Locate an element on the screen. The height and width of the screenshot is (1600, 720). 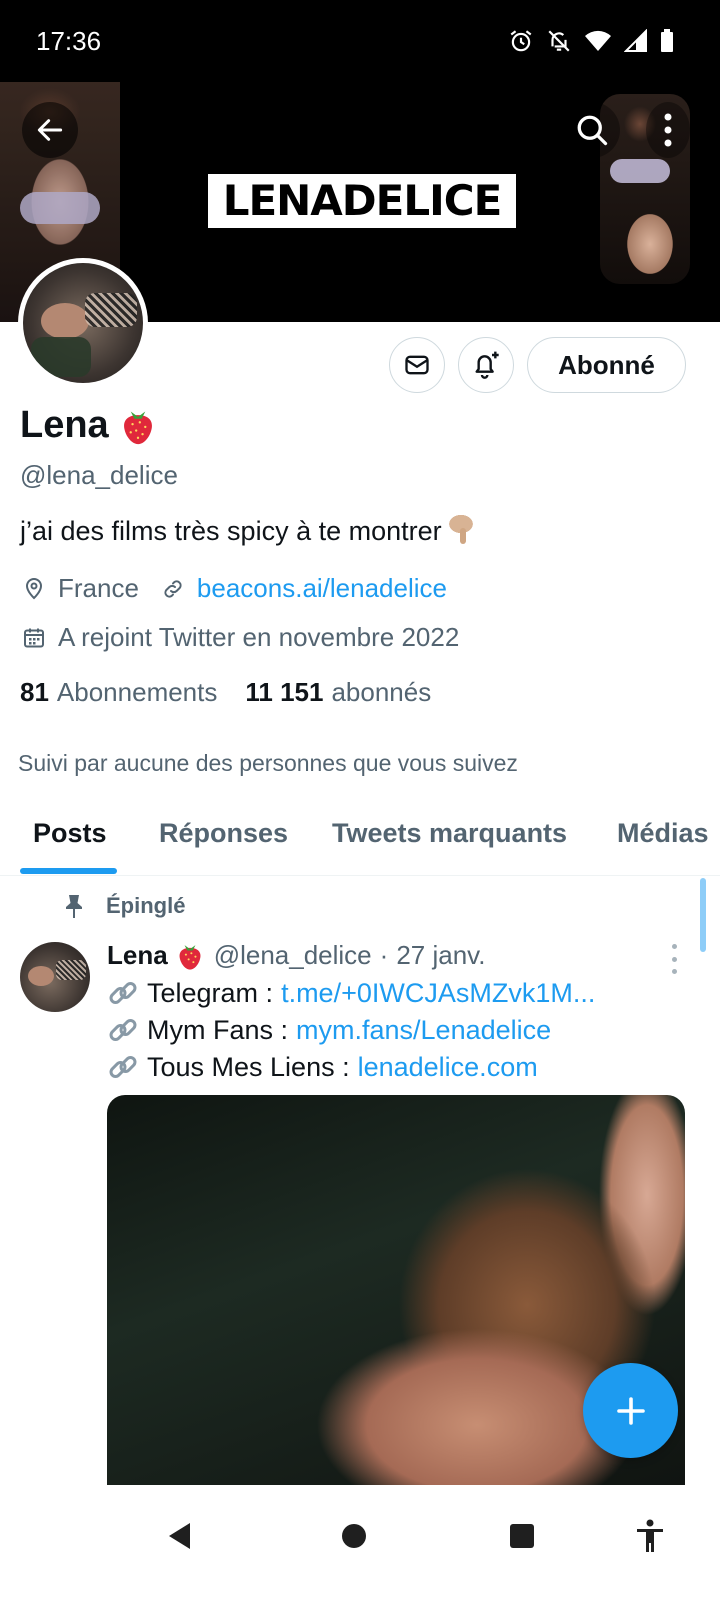
pin-icon is located at coordinates (74, 906).